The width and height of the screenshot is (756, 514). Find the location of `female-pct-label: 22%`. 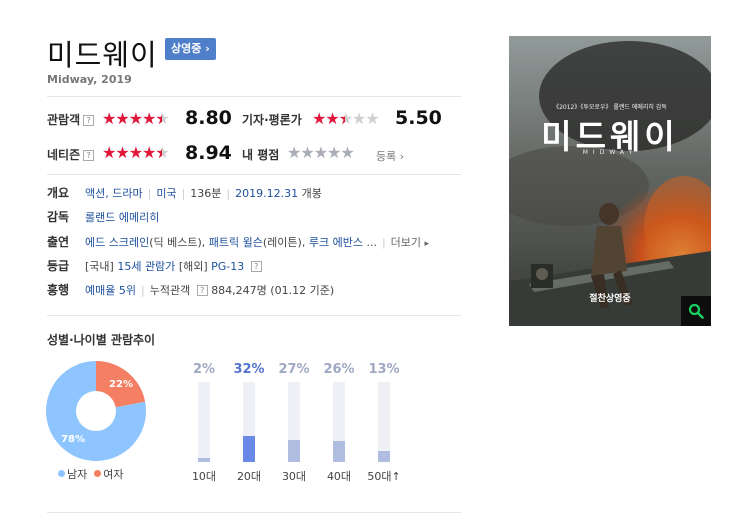

female-pct-label: 22% is located at coordinates (121, 384).